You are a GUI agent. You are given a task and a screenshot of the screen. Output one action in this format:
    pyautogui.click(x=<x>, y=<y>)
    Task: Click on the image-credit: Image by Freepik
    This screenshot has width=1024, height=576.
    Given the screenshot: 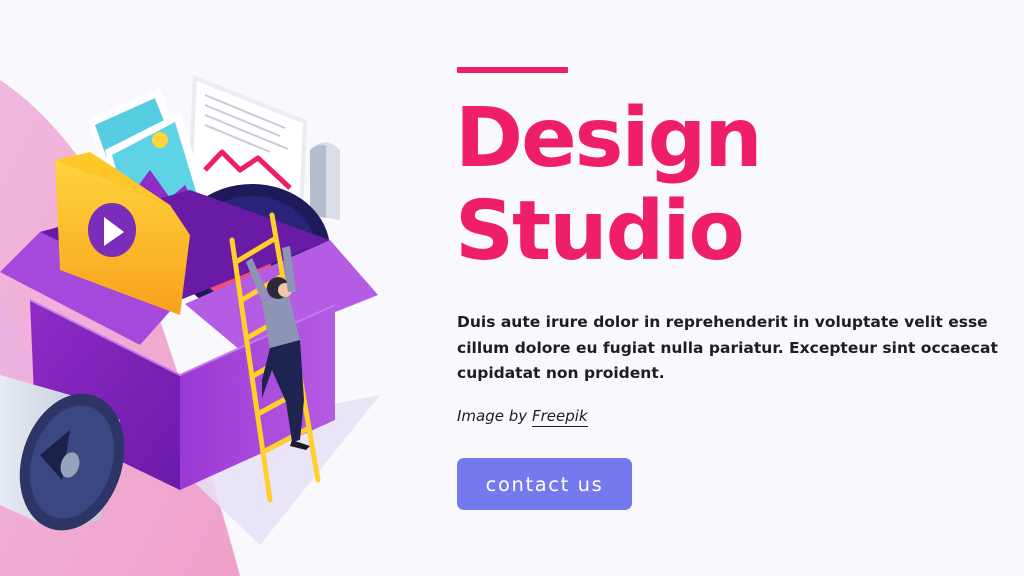 What is the action you would take?
    pyautogui.click(x=522, y=417)
    